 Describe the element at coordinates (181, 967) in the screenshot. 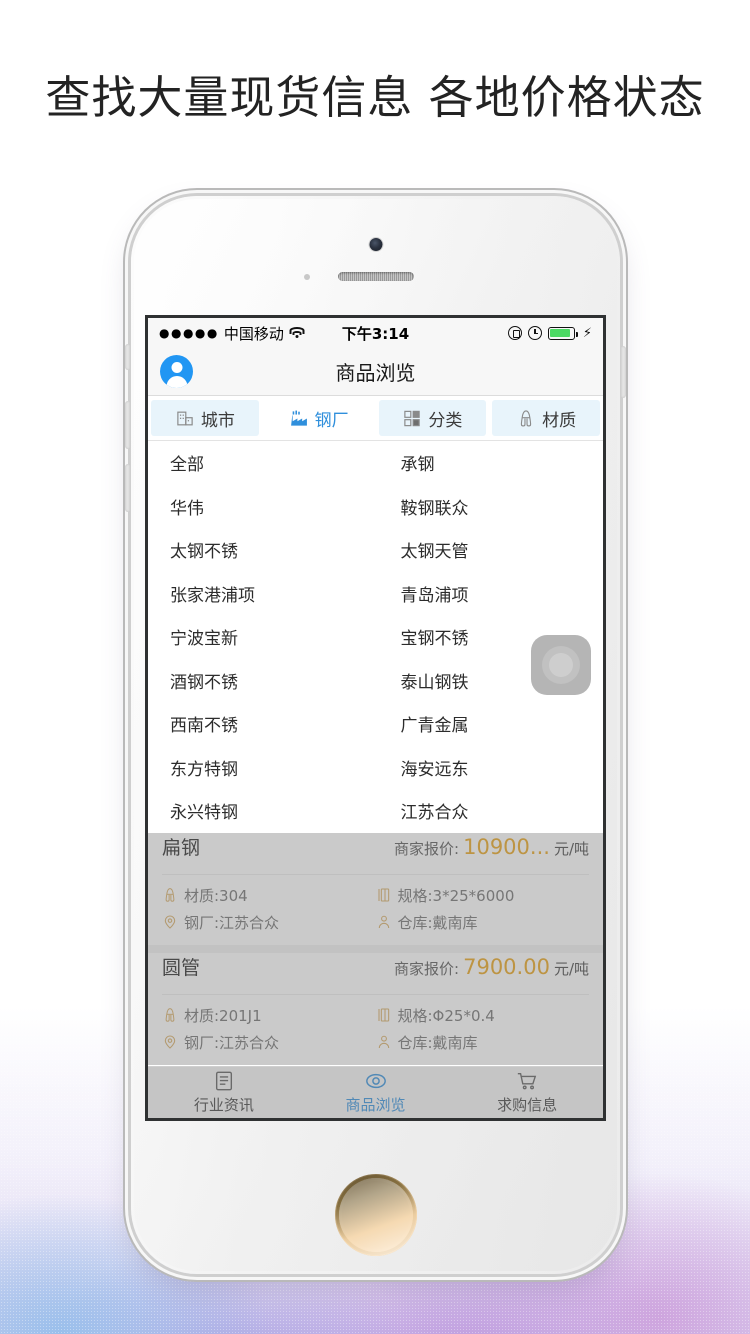

I see `product-title: 圆管` at that location.